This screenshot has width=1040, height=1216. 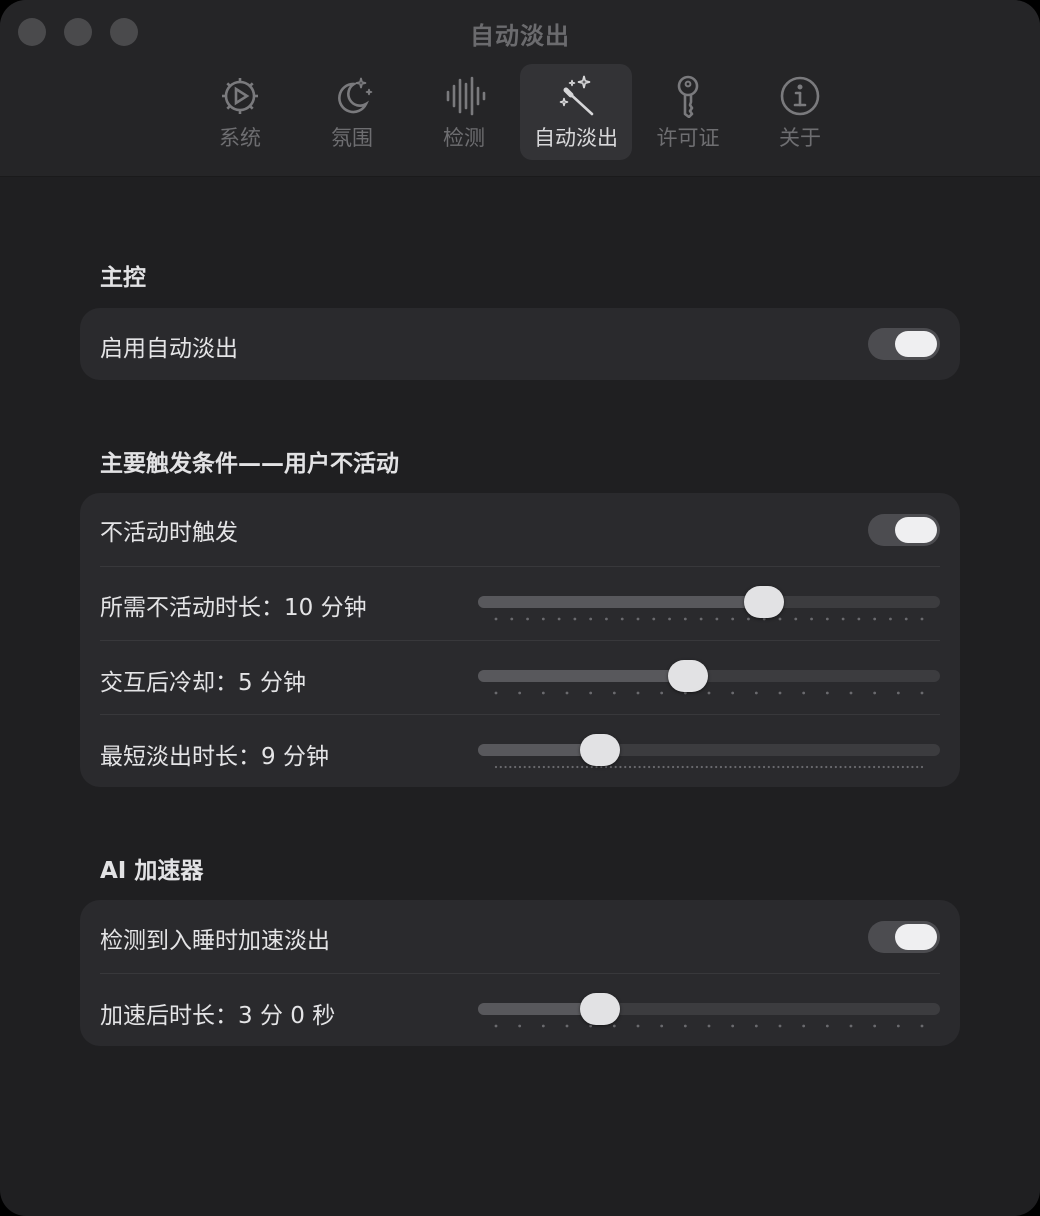 I want to click on inactive-duration-slider, so click(x=709, y=602).